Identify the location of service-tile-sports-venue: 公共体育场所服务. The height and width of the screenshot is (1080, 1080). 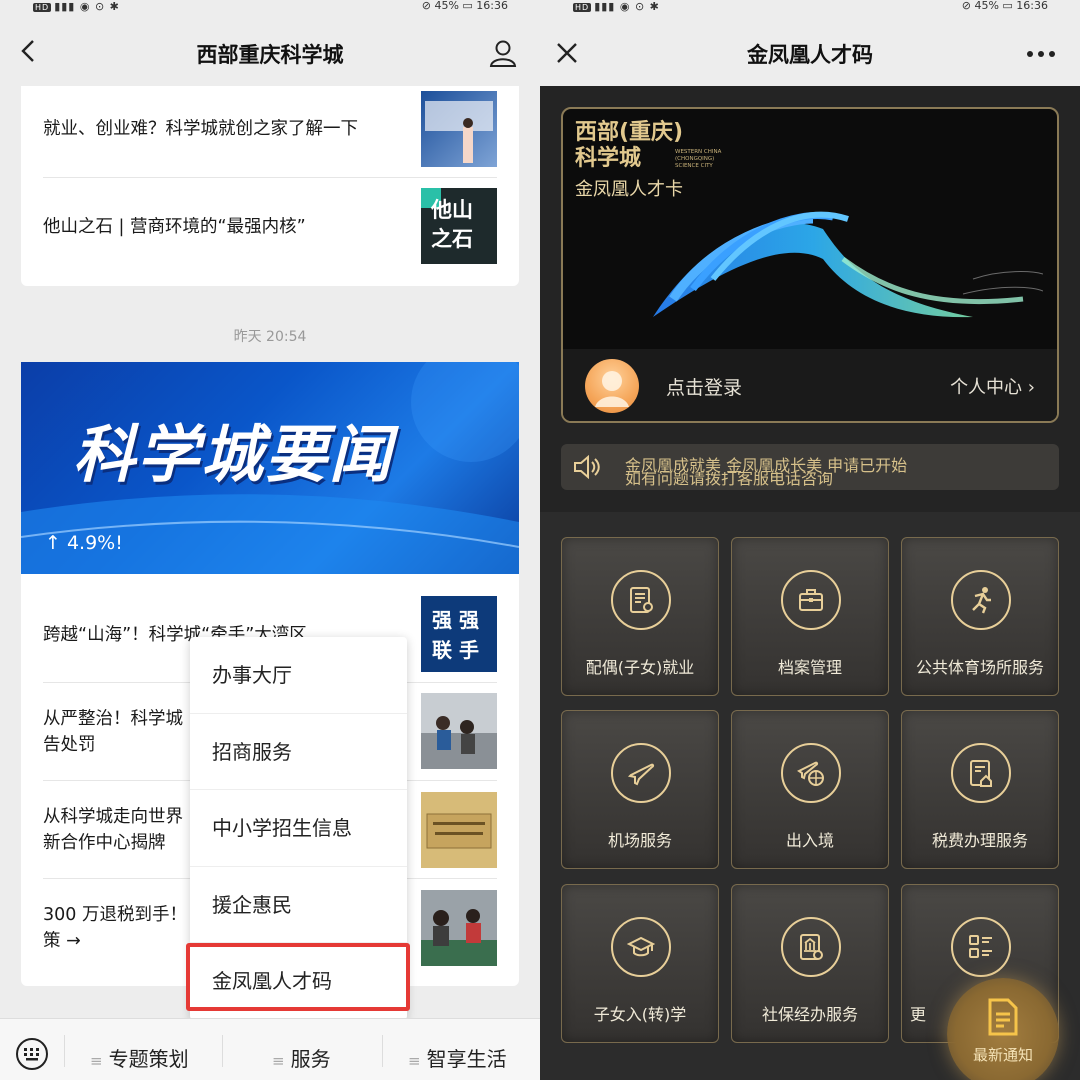
(980, 616).